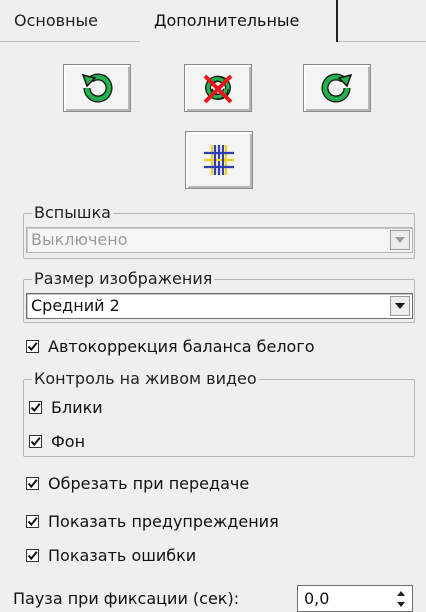  Describe the element at coordinates (239, 21) in the screenshot. I see `tab-advanced: Дополнительные` at that location.